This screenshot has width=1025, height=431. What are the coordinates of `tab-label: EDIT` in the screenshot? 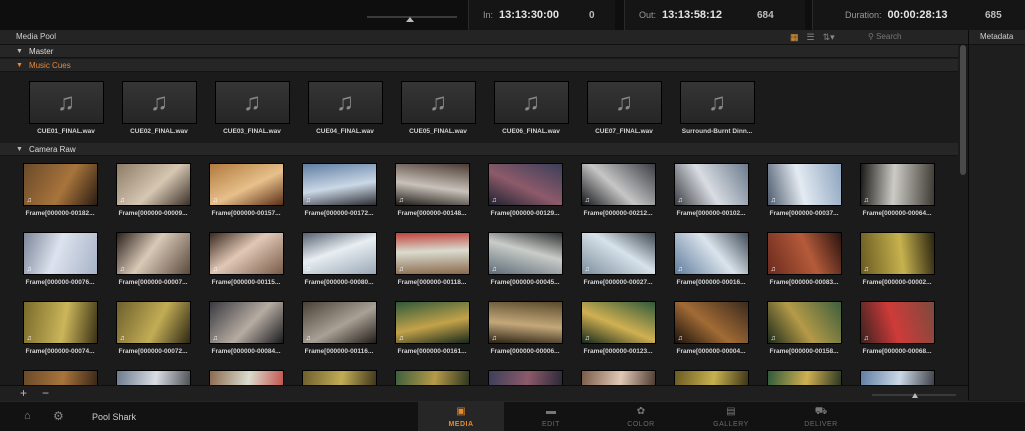 It's located at (551, 424).